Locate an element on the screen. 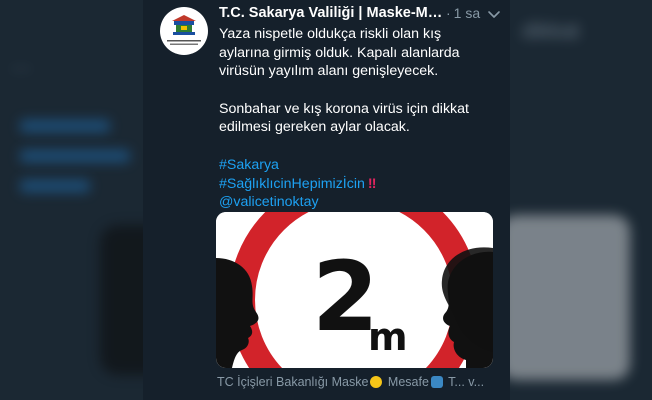 This screenshot has height=400, width=652. tweet-line: Yaza nispetle oldukça riskli olan kış is located at coordinates (330, 34).